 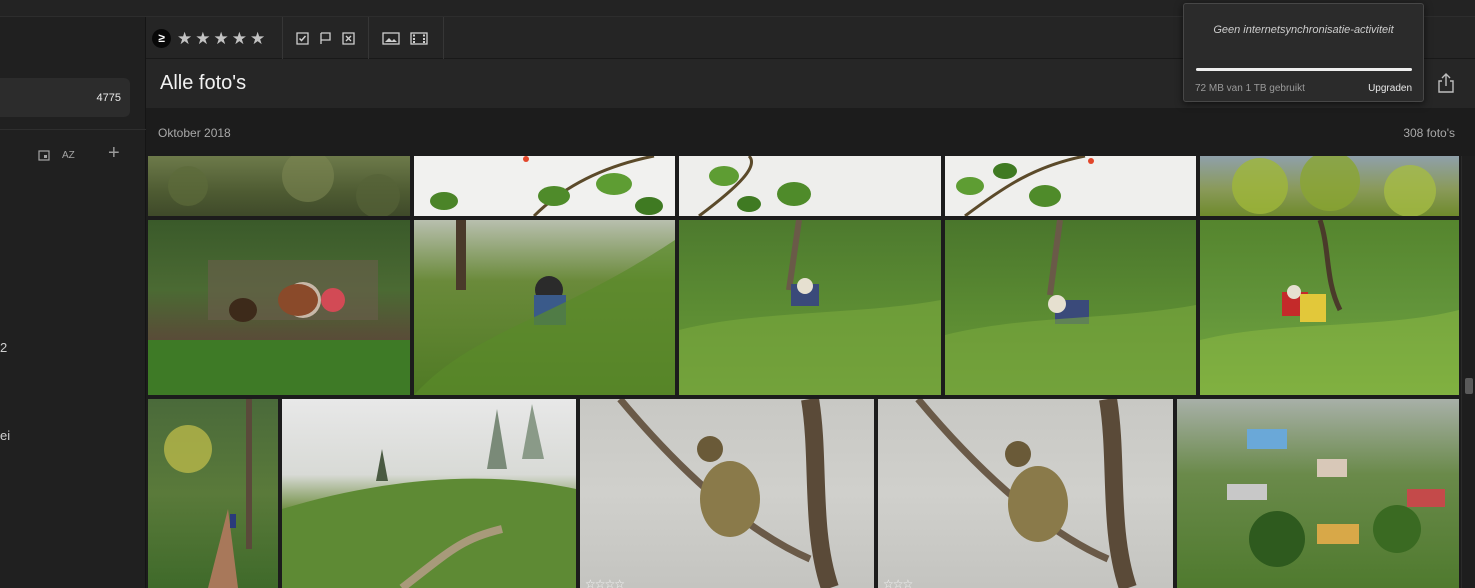 I want to click on rating-star-1: ★, so click(x=184, y=38).